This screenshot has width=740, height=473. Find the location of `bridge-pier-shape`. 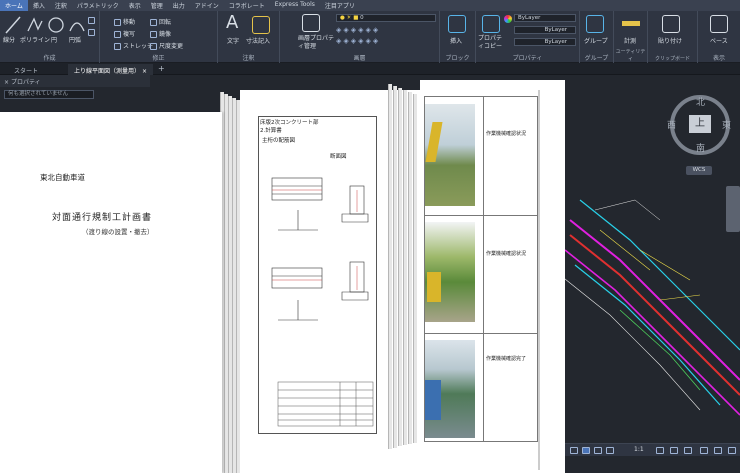

bridge-pier-shape is located at coordinates (433, 400).